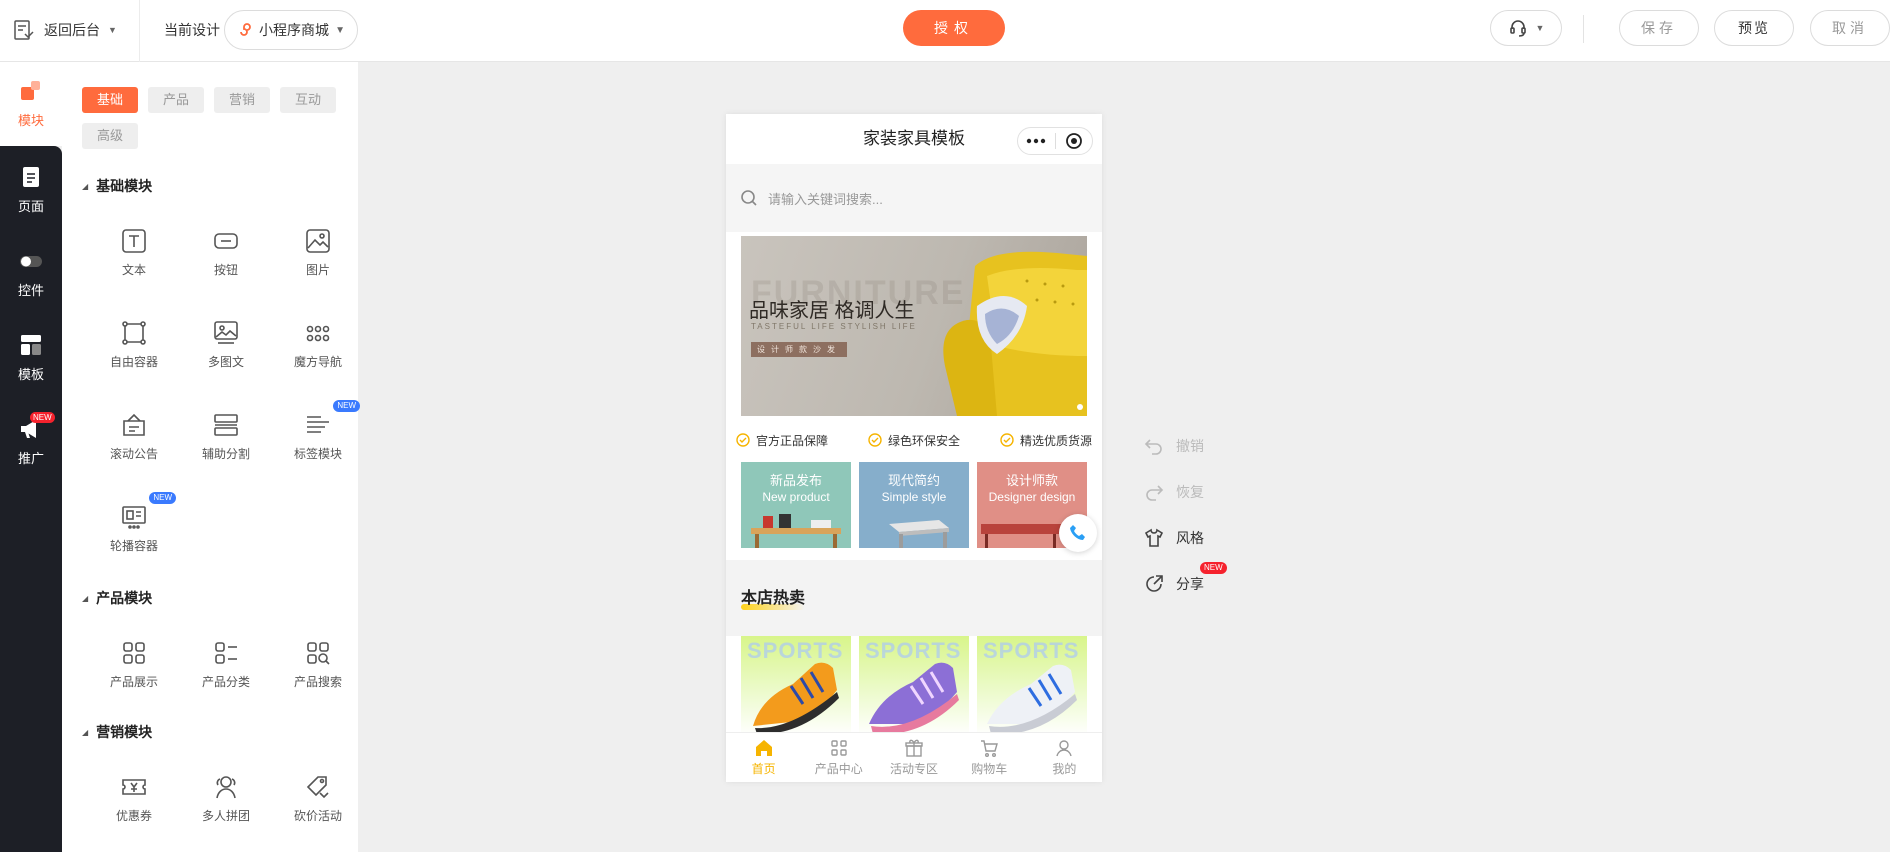 This screenshot has height=852, width=1890. What do you see at coordinates (124, 732) in the screenshot?
I see `section-title: 营销模块` at bounding box center [124, 732].